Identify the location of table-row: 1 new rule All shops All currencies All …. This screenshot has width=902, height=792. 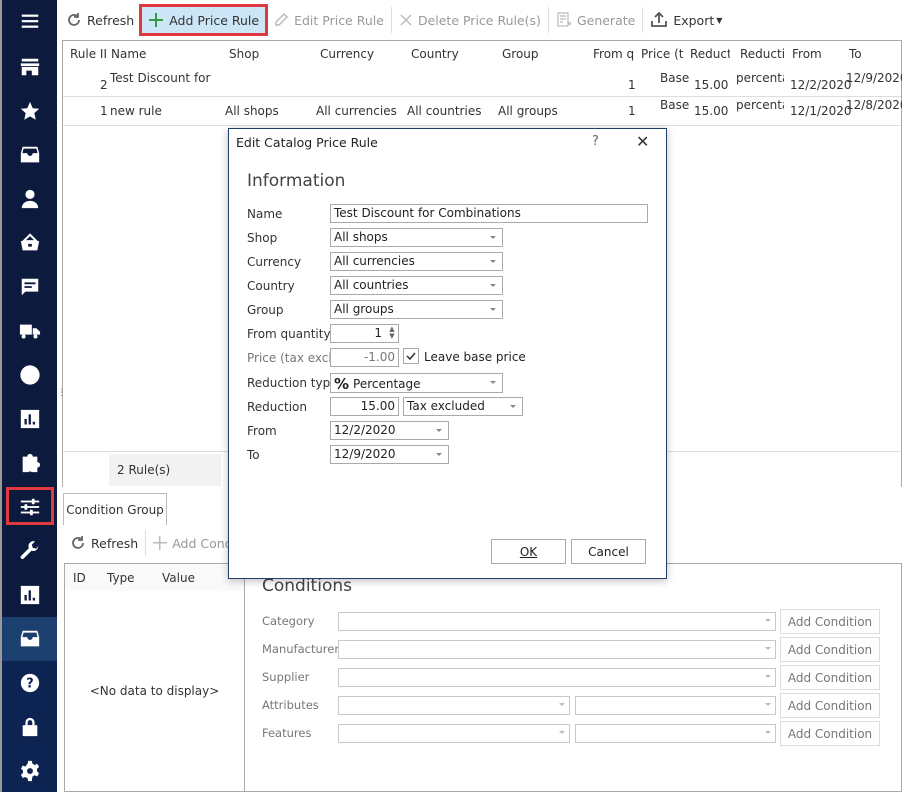
(482, 111).